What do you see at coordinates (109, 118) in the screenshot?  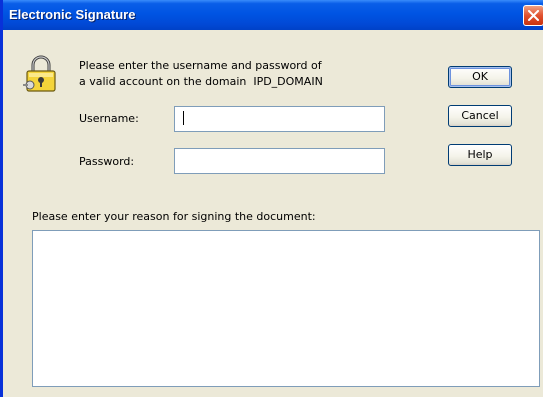 I see `username-label: Username:` at bounding box center [109, 118].